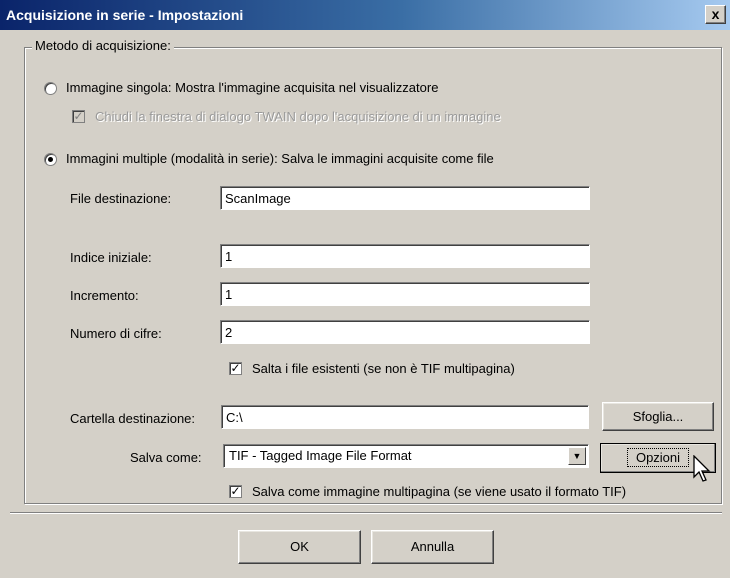  I want to click on ok-button: OK, so click(299, 547).